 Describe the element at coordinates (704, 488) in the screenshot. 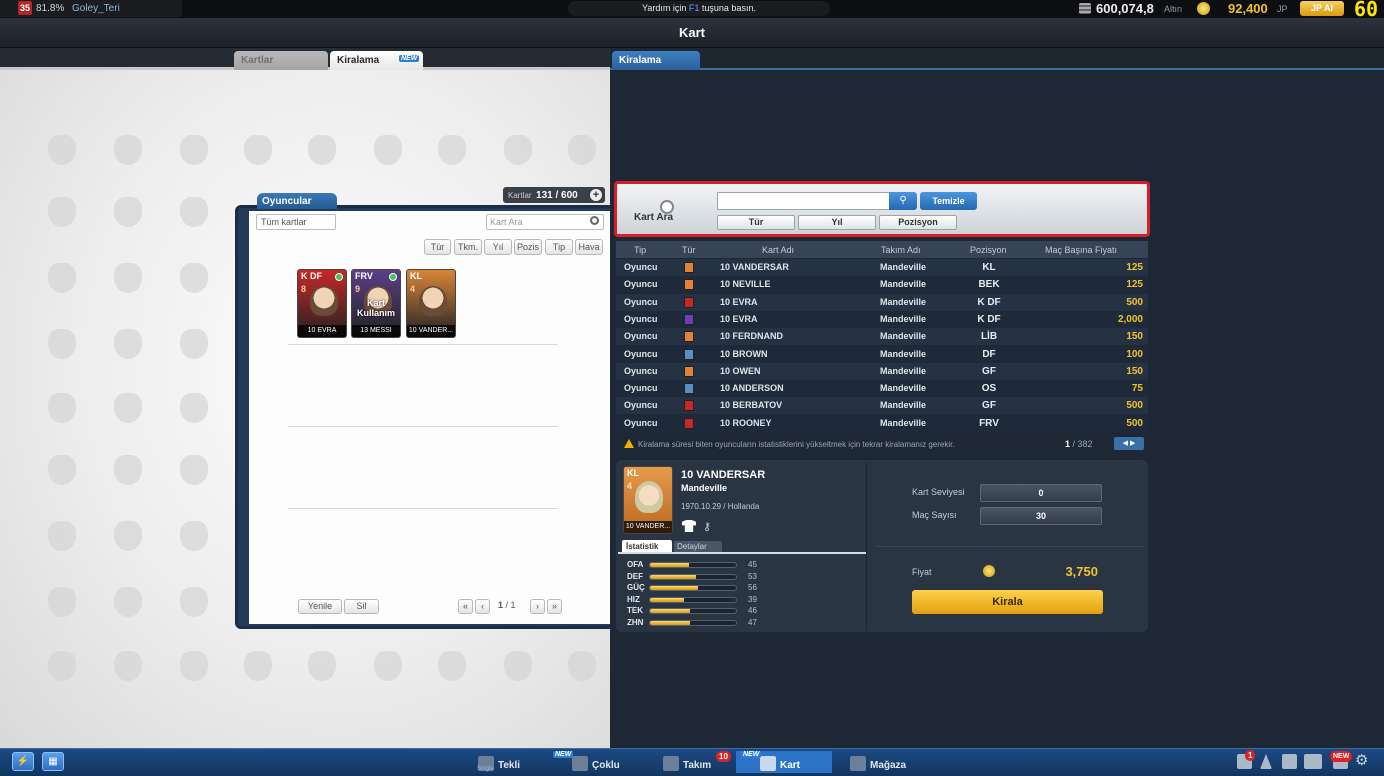

I see `detail-team-name: Mandeville` at that location.